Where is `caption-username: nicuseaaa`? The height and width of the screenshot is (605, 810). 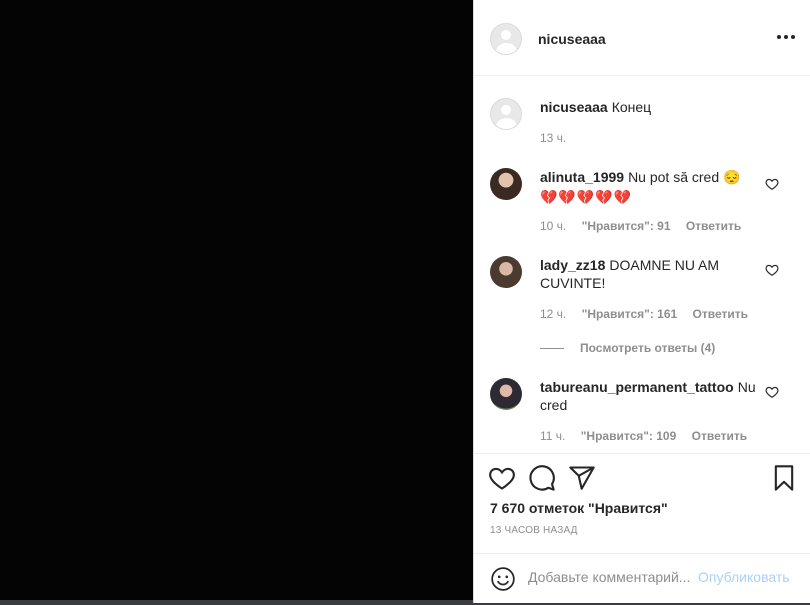 caption-username: nicuseaaa is located at coordinates (574, 107).